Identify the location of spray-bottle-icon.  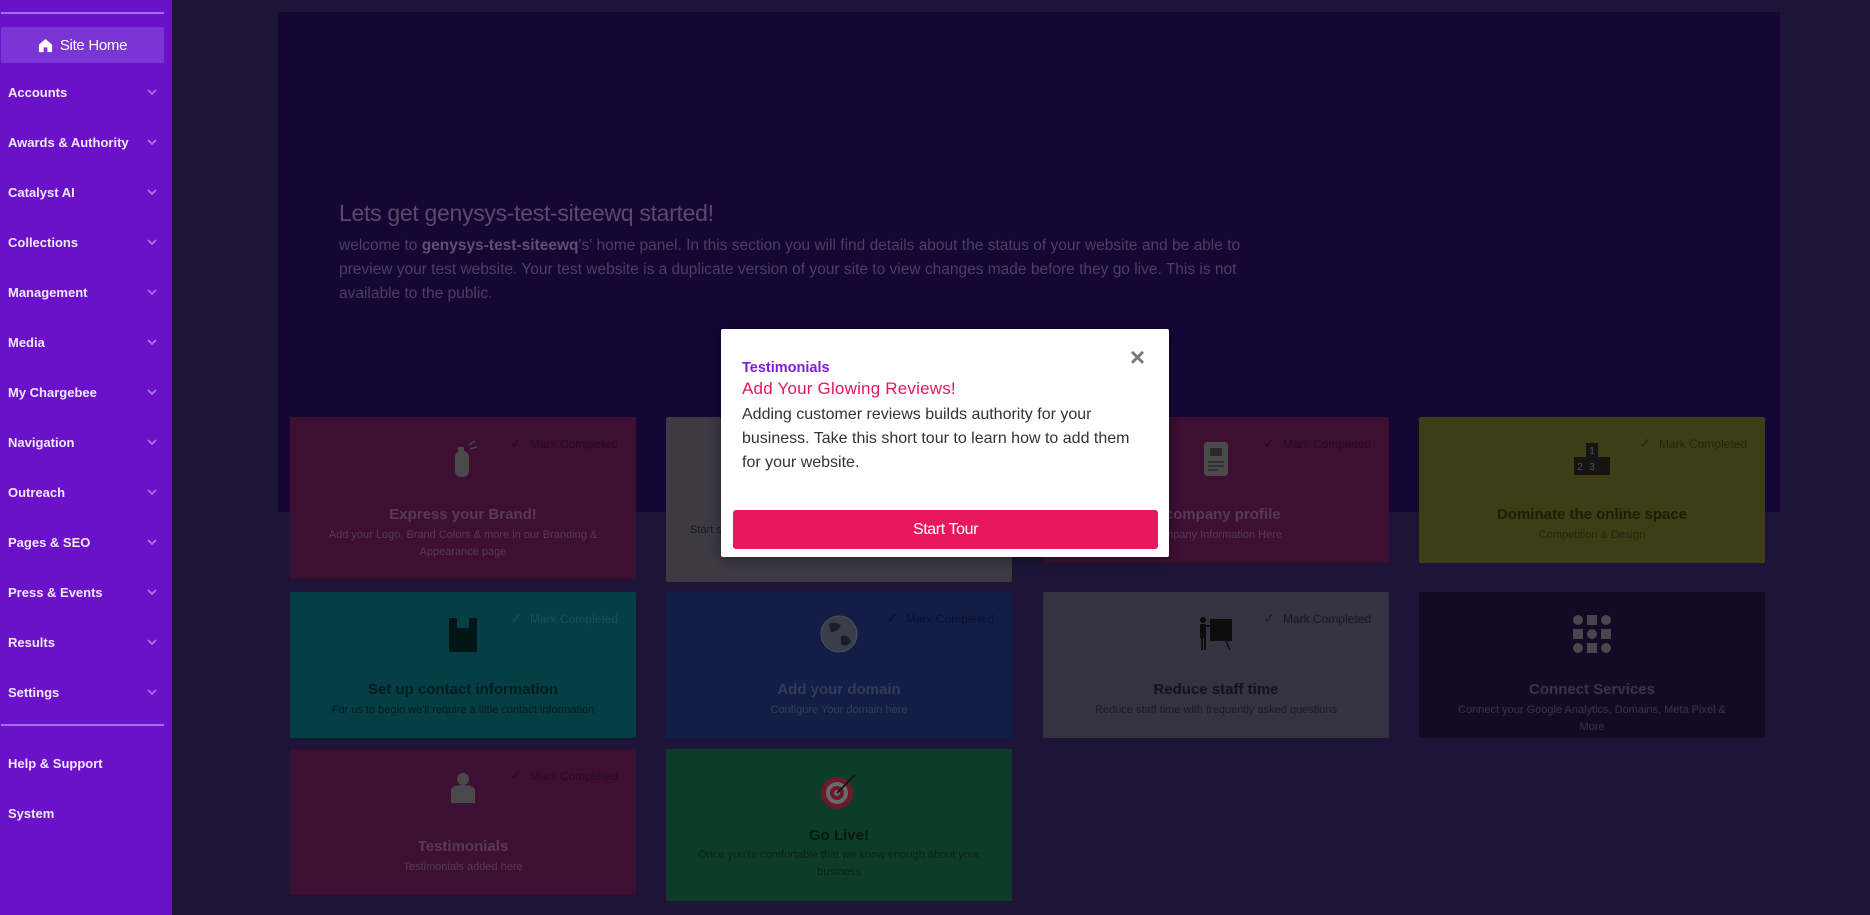
(463, 459).